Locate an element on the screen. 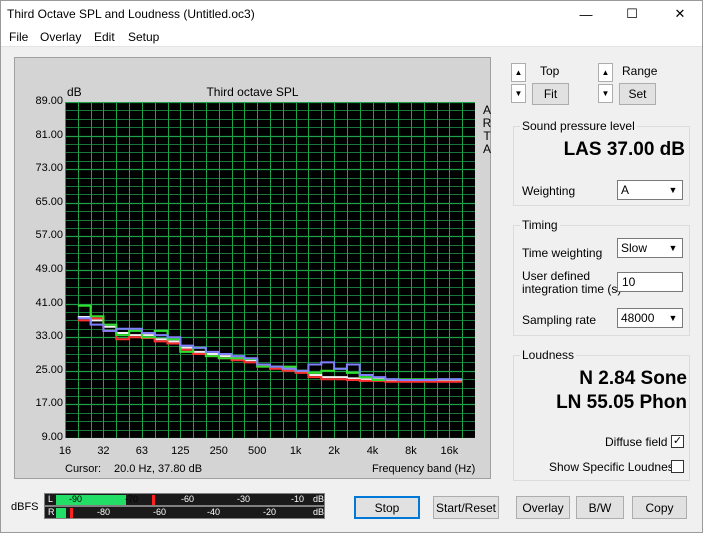 Image resolution: width=703 pixels, height=533 pixels. time-weighting-value: Slow is located at coordinates (634, 248).